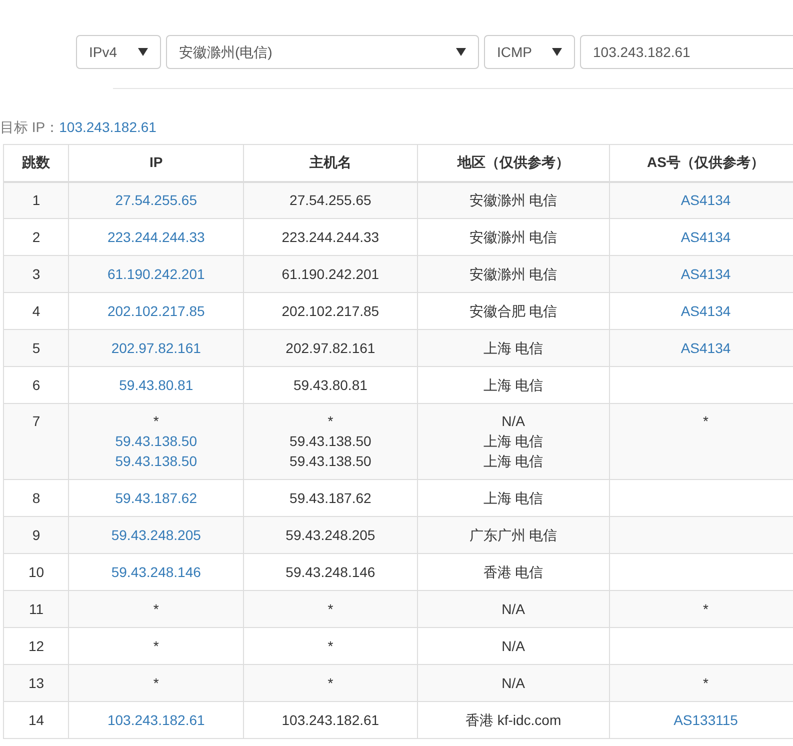  Describe the element at coordinates (686, 52) in the screenshot. I see `target-input: 103.243.182.61` at that location.